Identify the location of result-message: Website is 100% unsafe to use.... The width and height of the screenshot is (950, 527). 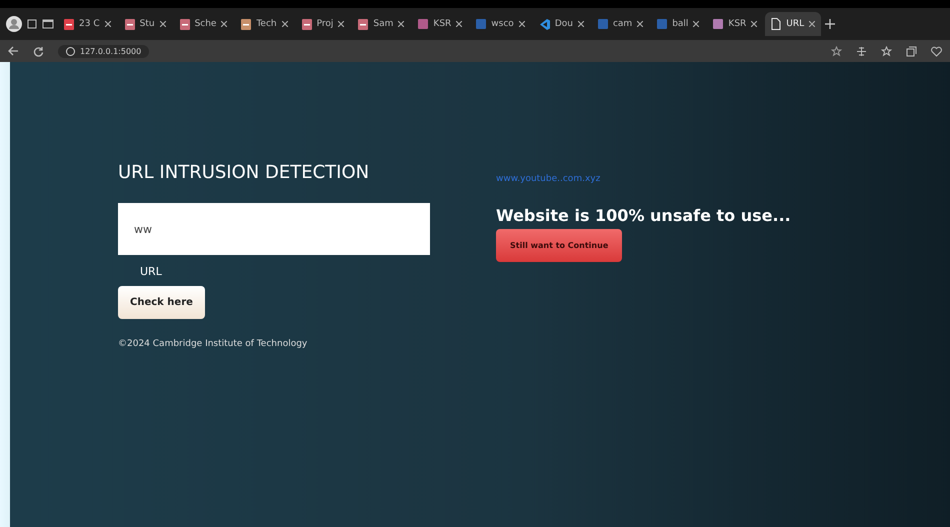
(643, 215).